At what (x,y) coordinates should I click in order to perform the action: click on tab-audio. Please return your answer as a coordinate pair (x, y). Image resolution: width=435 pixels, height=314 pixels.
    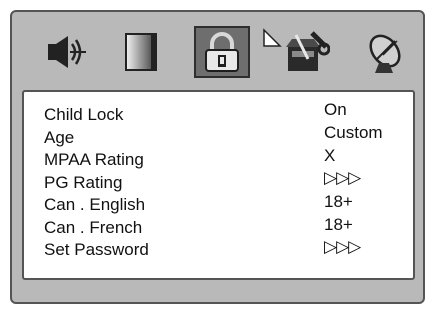
    Looking at the image, I should click on (64, 52).